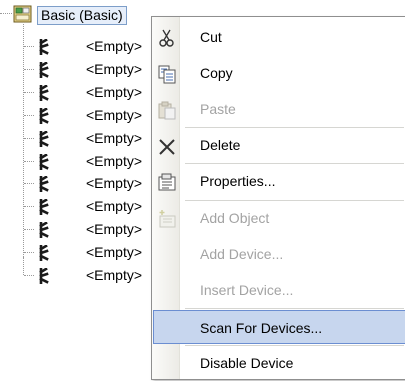  What do you see at coordinates (167, 74) in the screenshot?
I see `copy-icon` at bounding box center [167, 74].